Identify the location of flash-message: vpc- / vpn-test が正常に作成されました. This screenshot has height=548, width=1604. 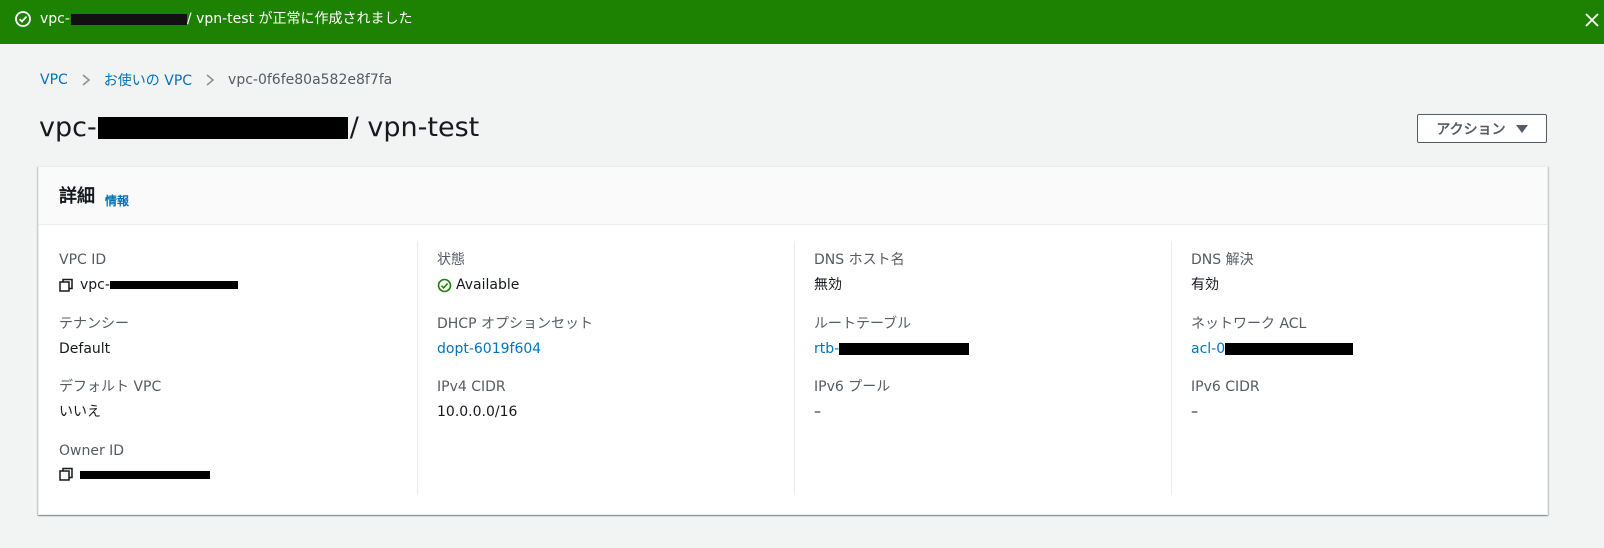
(226, 19).